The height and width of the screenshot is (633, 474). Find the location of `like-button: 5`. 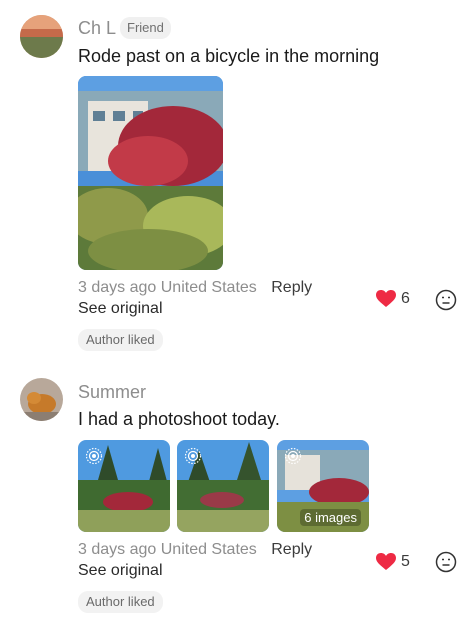

like-button: 5 is located at coordinates (393, 562).